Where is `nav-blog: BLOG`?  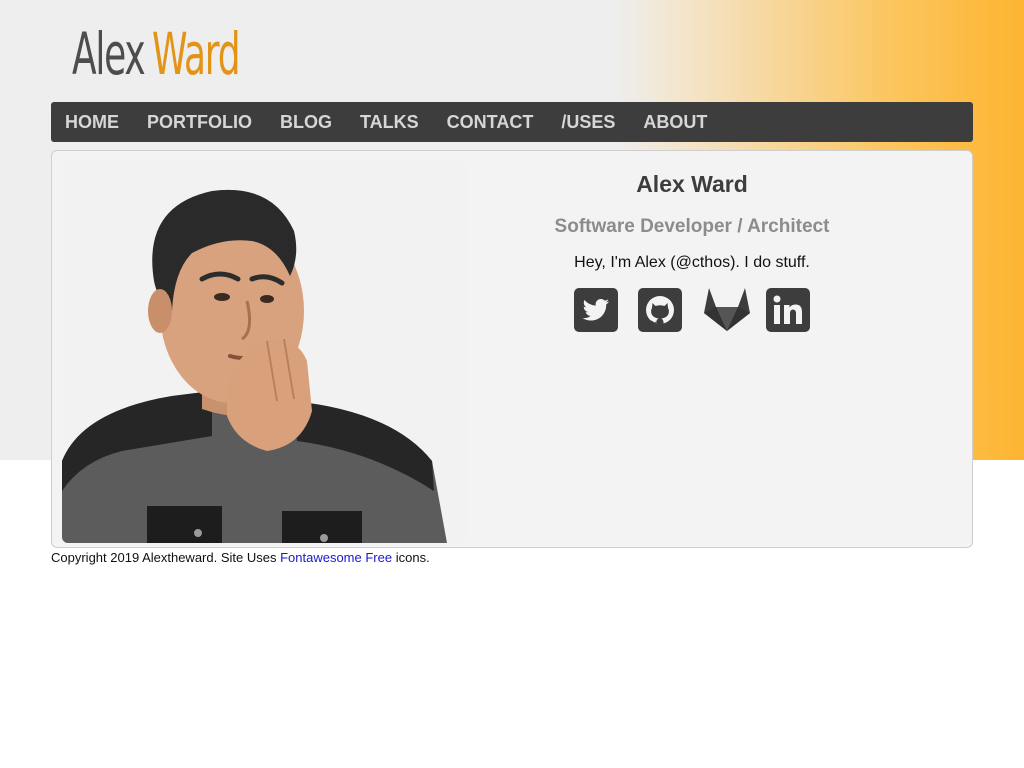 nav-blog: BLOG is located at coordinates (306, 122).